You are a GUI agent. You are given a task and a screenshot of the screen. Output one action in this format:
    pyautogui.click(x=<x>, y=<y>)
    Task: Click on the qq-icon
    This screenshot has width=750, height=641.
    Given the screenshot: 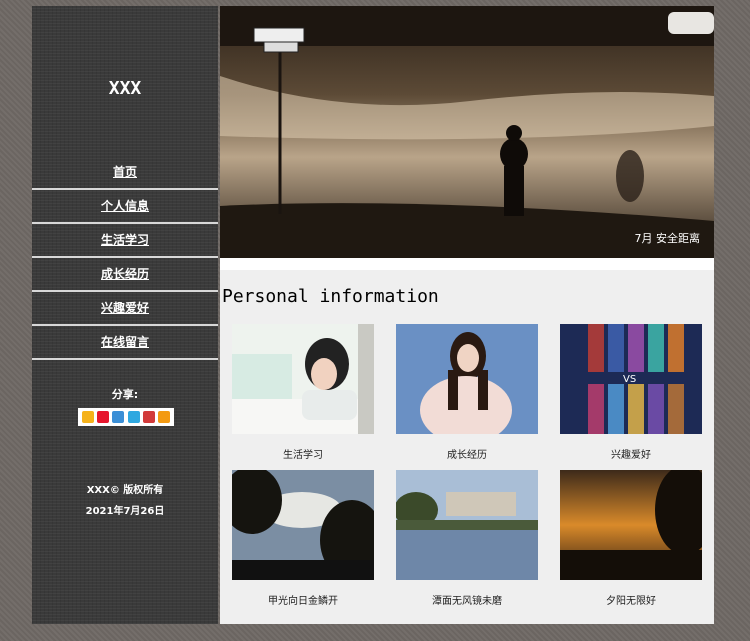 What is the action you would take?
    pyautogui.click(x=133, y=417)
    